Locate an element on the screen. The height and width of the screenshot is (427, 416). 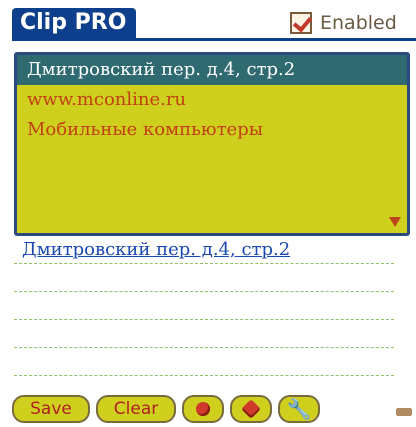
title-bar: Clip PRO Enabled is located at coordinates (208, 22).